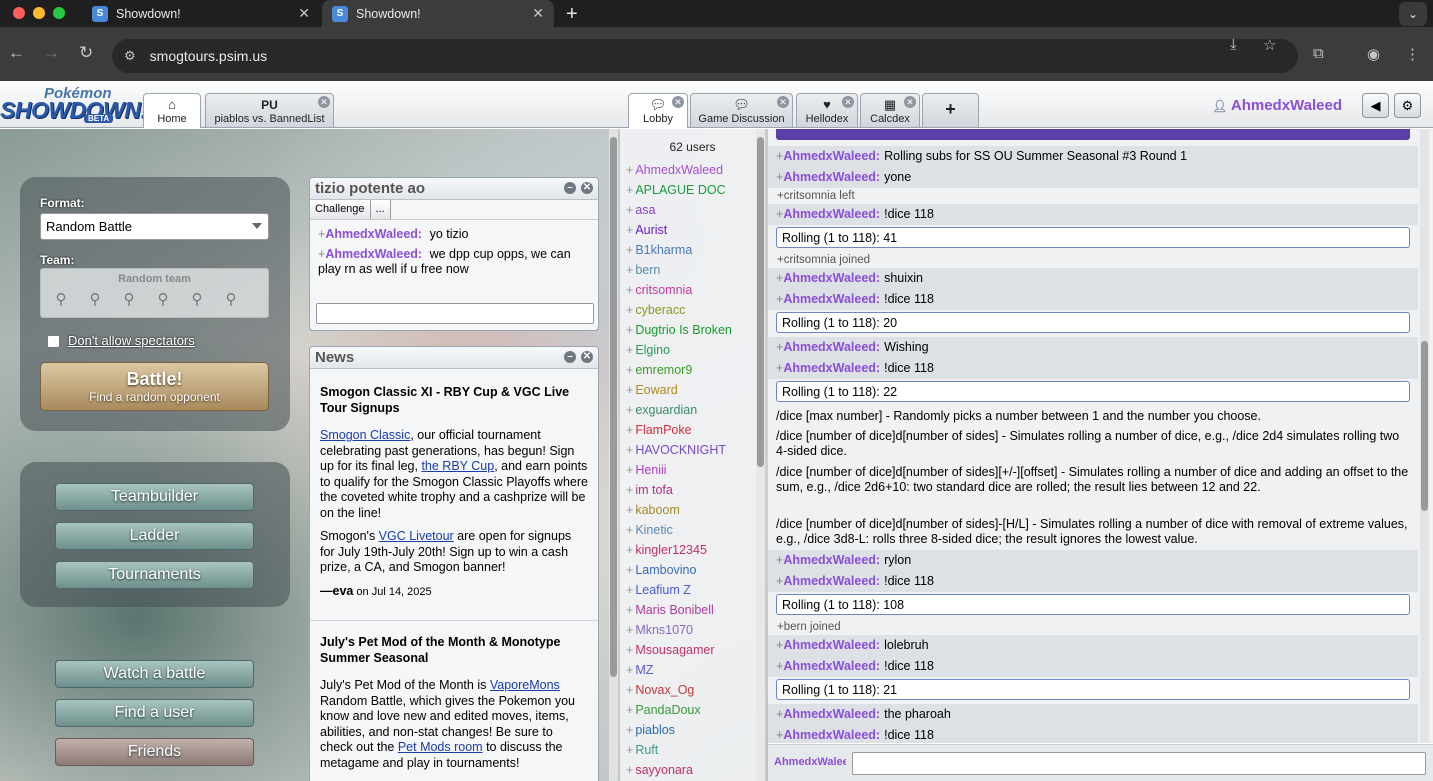  Describe the element at coordinates (692, 510) in the screenshot. I see `userlist-item: + kaboom` at that location.